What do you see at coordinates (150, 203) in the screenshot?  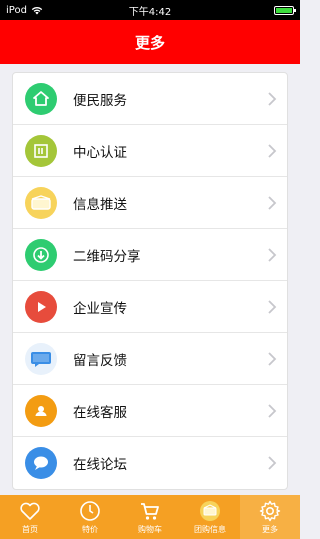 I see `menu-item-info-push: 信息推送` at bounding box center [150, 203].